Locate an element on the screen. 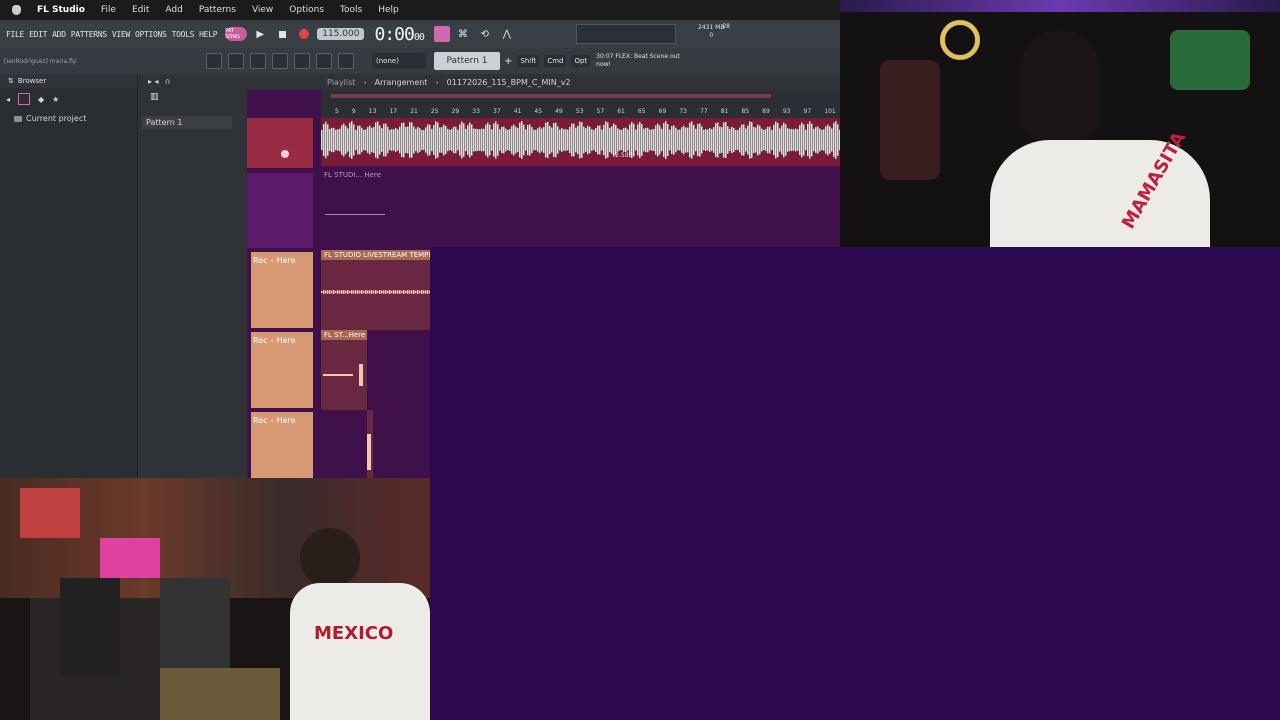 The width and height of the screenshot is (1280, 720). menu-file: File is located at coordinates (108, 10).